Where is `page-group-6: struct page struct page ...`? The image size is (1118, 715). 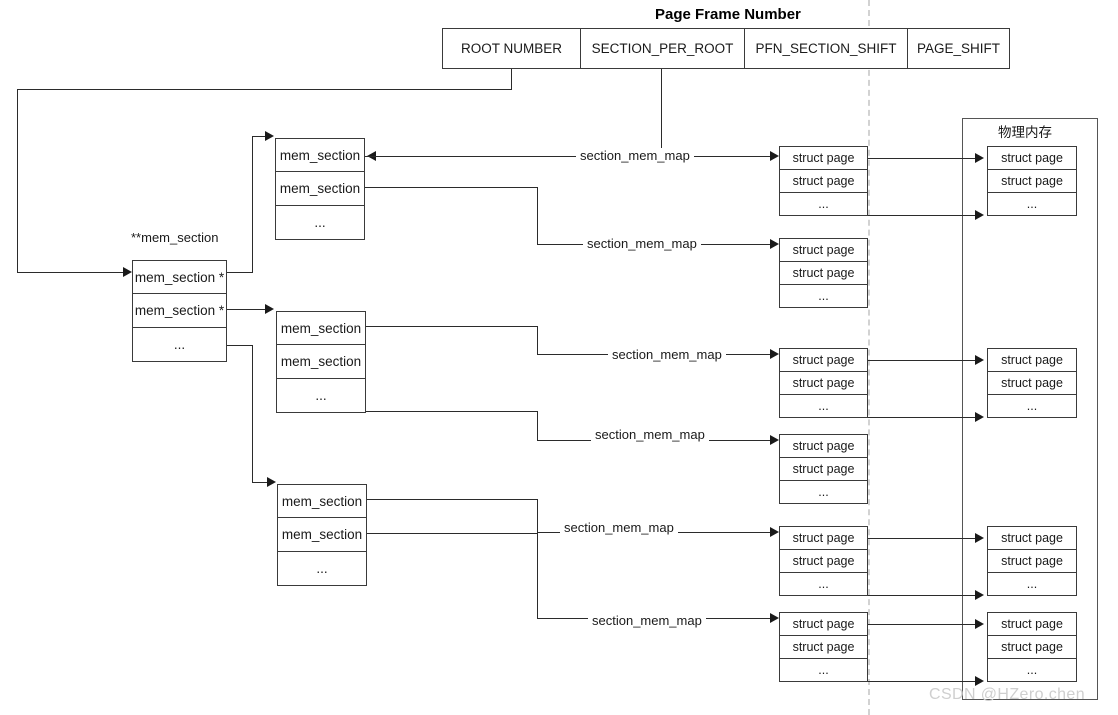 page-group-6: struct page struct page ... is located at coordinates (823, 647).